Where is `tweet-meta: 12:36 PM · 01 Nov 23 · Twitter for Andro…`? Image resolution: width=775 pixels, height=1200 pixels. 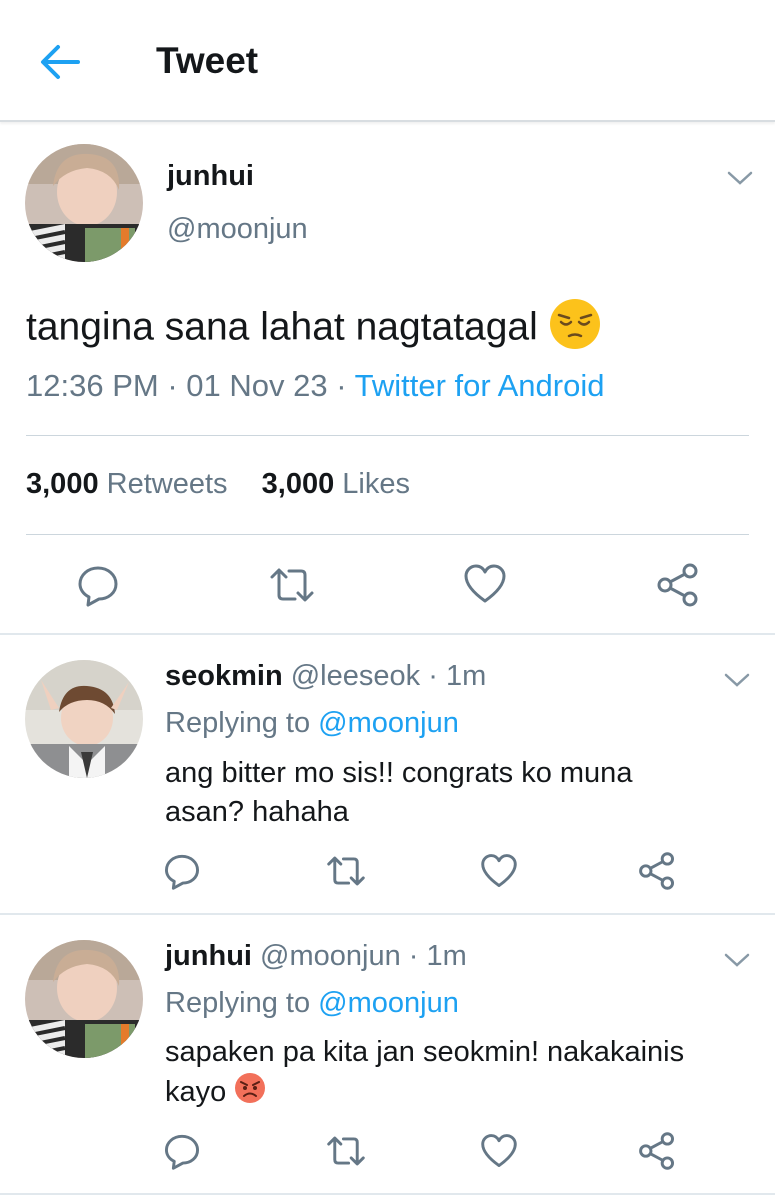
tweet-meta: 12:36 PM · 01 Nov 23 · Twitter for Andro… is located at coordinates (315, 386).